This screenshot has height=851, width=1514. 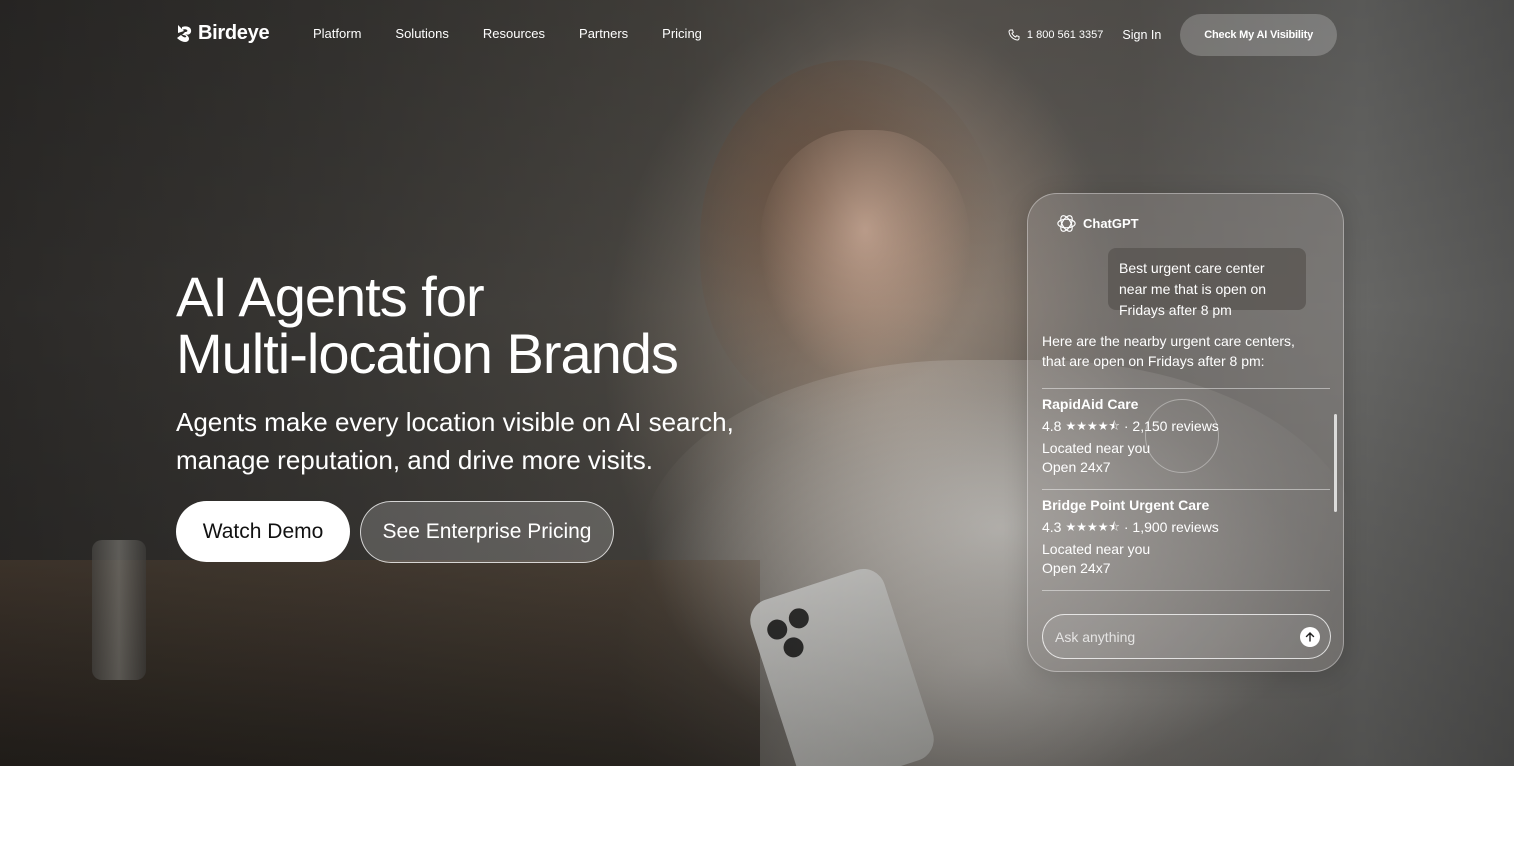 What do you see at coordinates (421, 33) in the screenshot?
I see `nav-link-solutions: Solutions` at bounding box center [421, 33].